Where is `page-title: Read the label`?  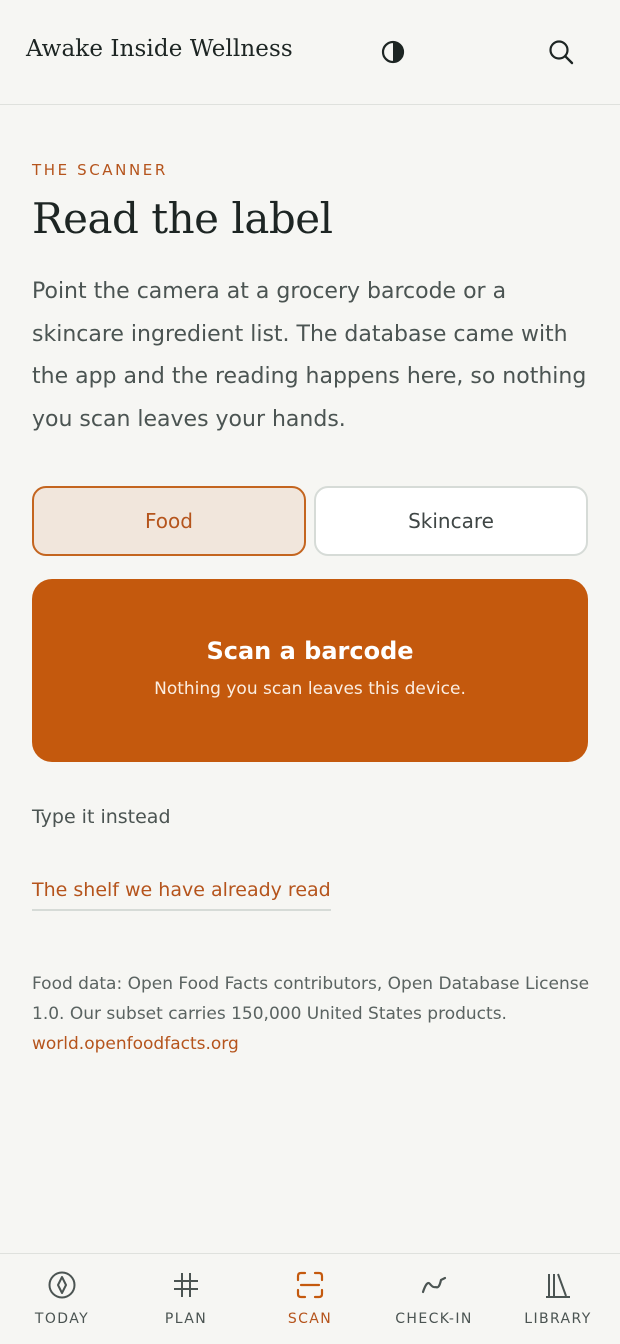
page-title: Read the label is located at coordinates (182, 218).